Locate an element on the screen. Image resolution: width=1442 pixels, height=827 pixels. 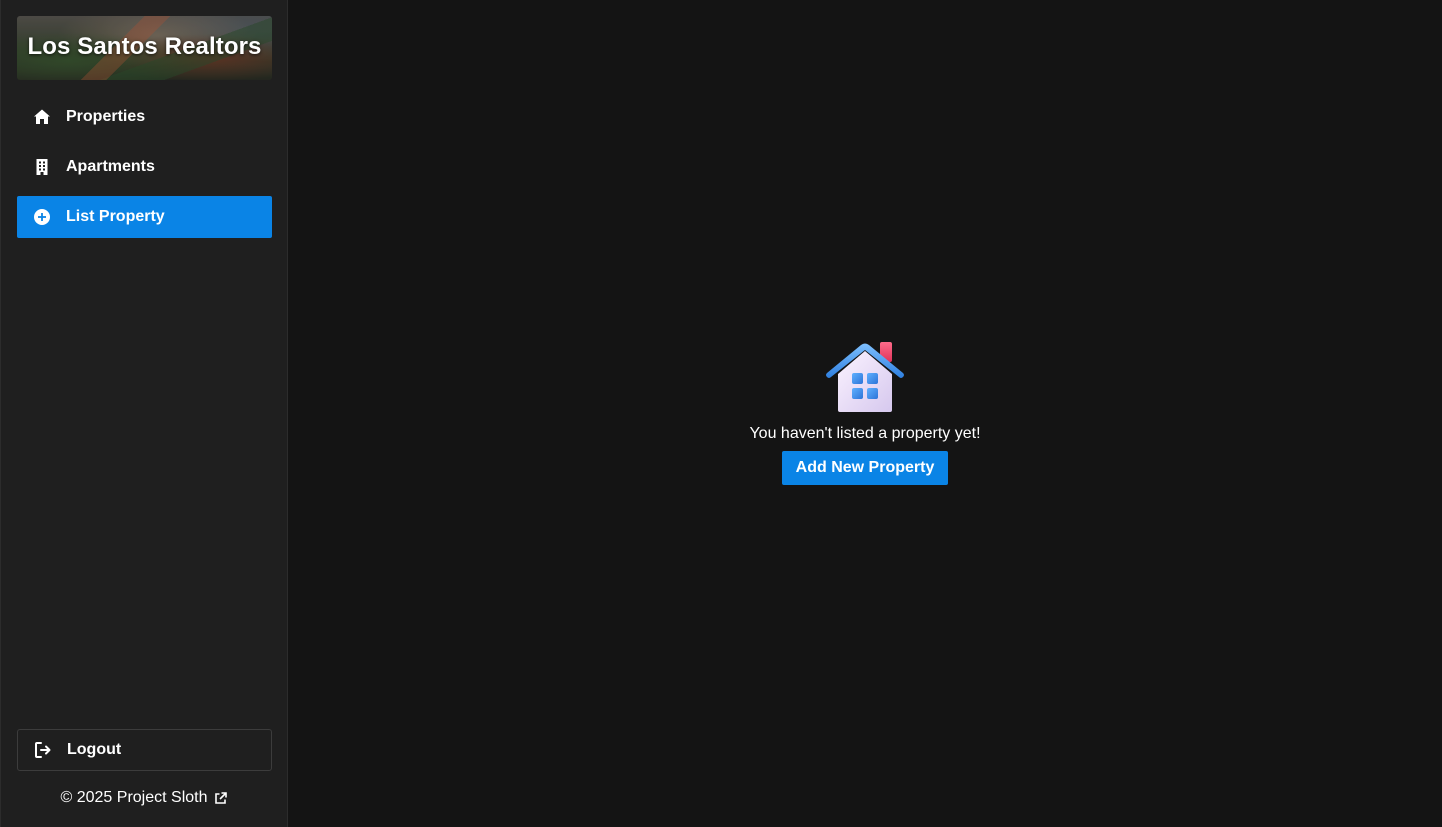
sidebar-item-properties: Properties is located at coordinates (144, 117).